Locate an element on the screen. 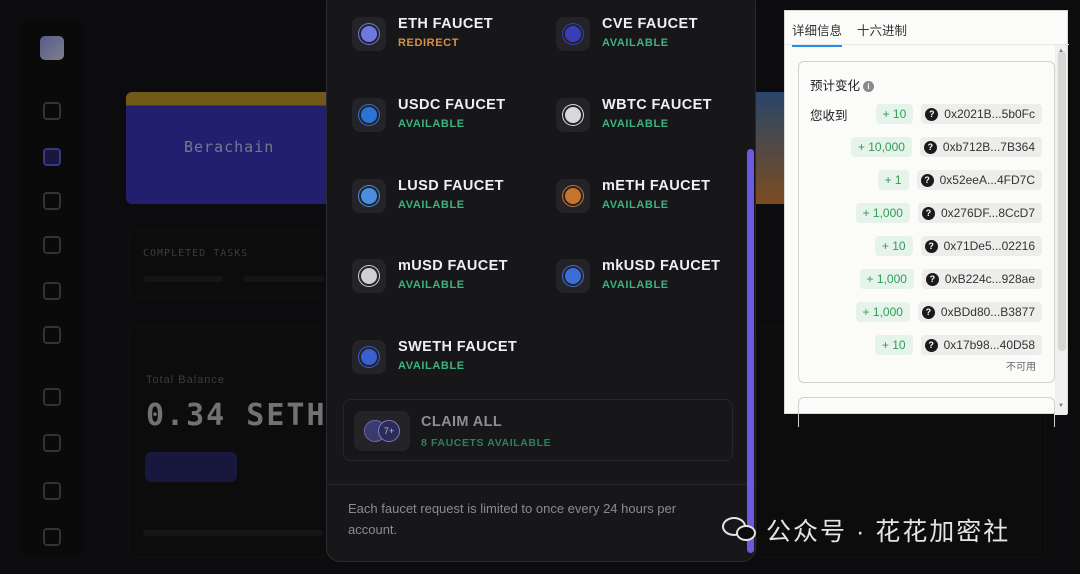 Image resolution: width=1080 pixels, height=574 pixels. claim-all-button: 7+ CLAIM ALL 8 FAUCETS AVAILABLE is located at coordinates (538, 430).